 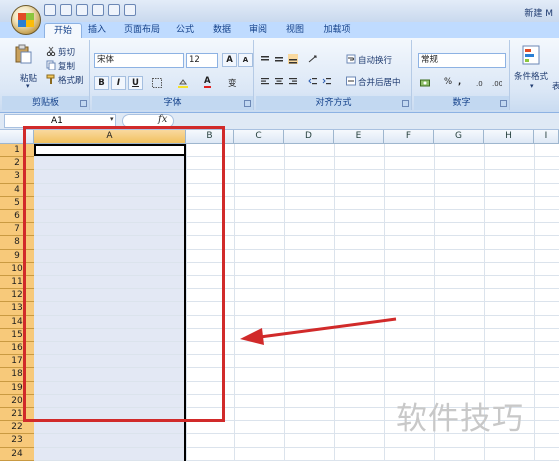 What do you see at coordinates (497, 83) in the screenshot?
I see `decrease-decimal-icon: .00` at bounding box center [497, 83].